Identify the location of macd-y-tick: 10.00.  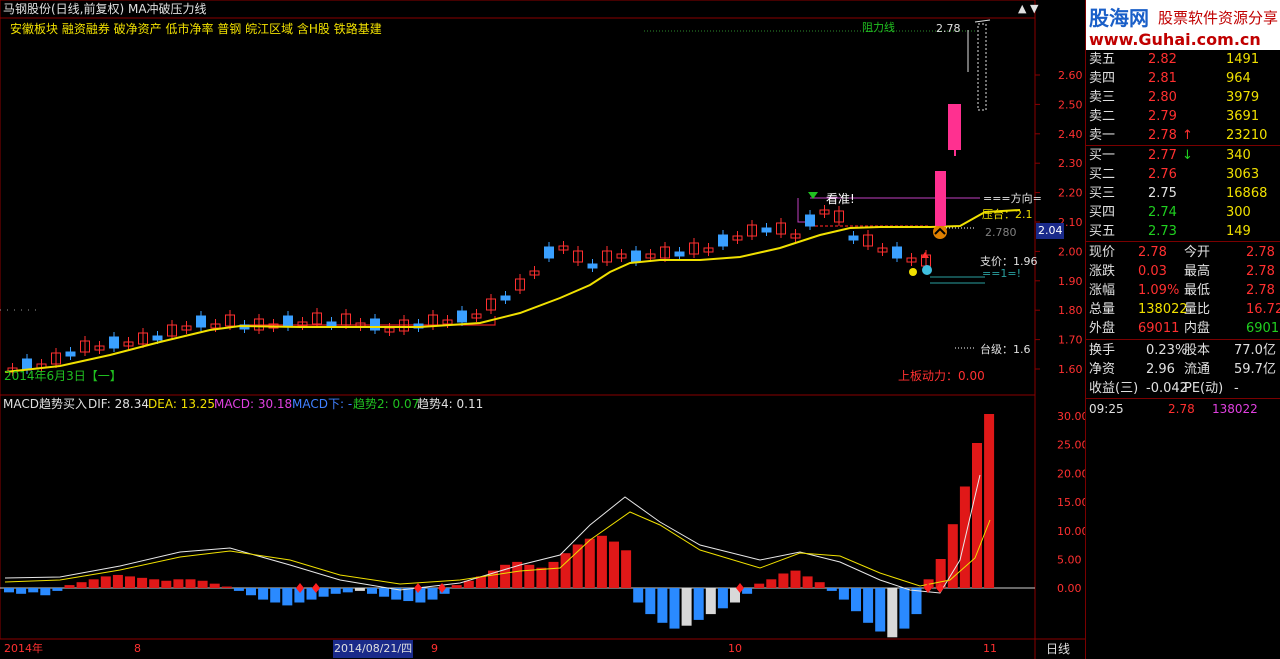
(1071, 531).